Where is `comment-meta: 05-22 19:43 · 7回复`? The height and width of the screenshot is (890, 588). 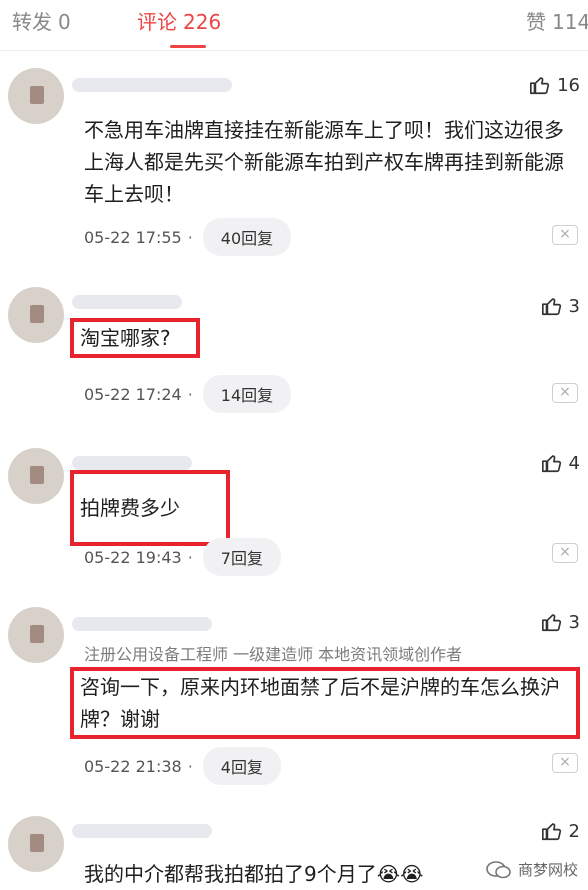
comment-meta: 05-22 19:43 · 7回复 is located at coordinates (182, 557).